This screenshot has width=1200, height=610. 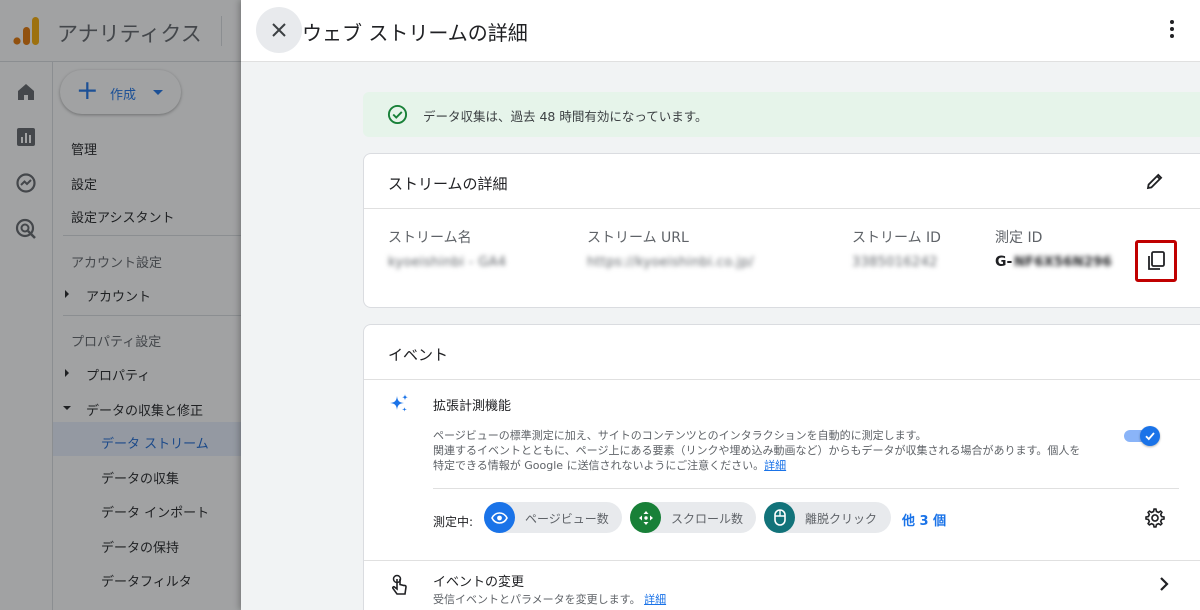 I want to click on modify-events-description: 受信イベントとパラメータを変更します。 詳細, so click(x=549, y=599).